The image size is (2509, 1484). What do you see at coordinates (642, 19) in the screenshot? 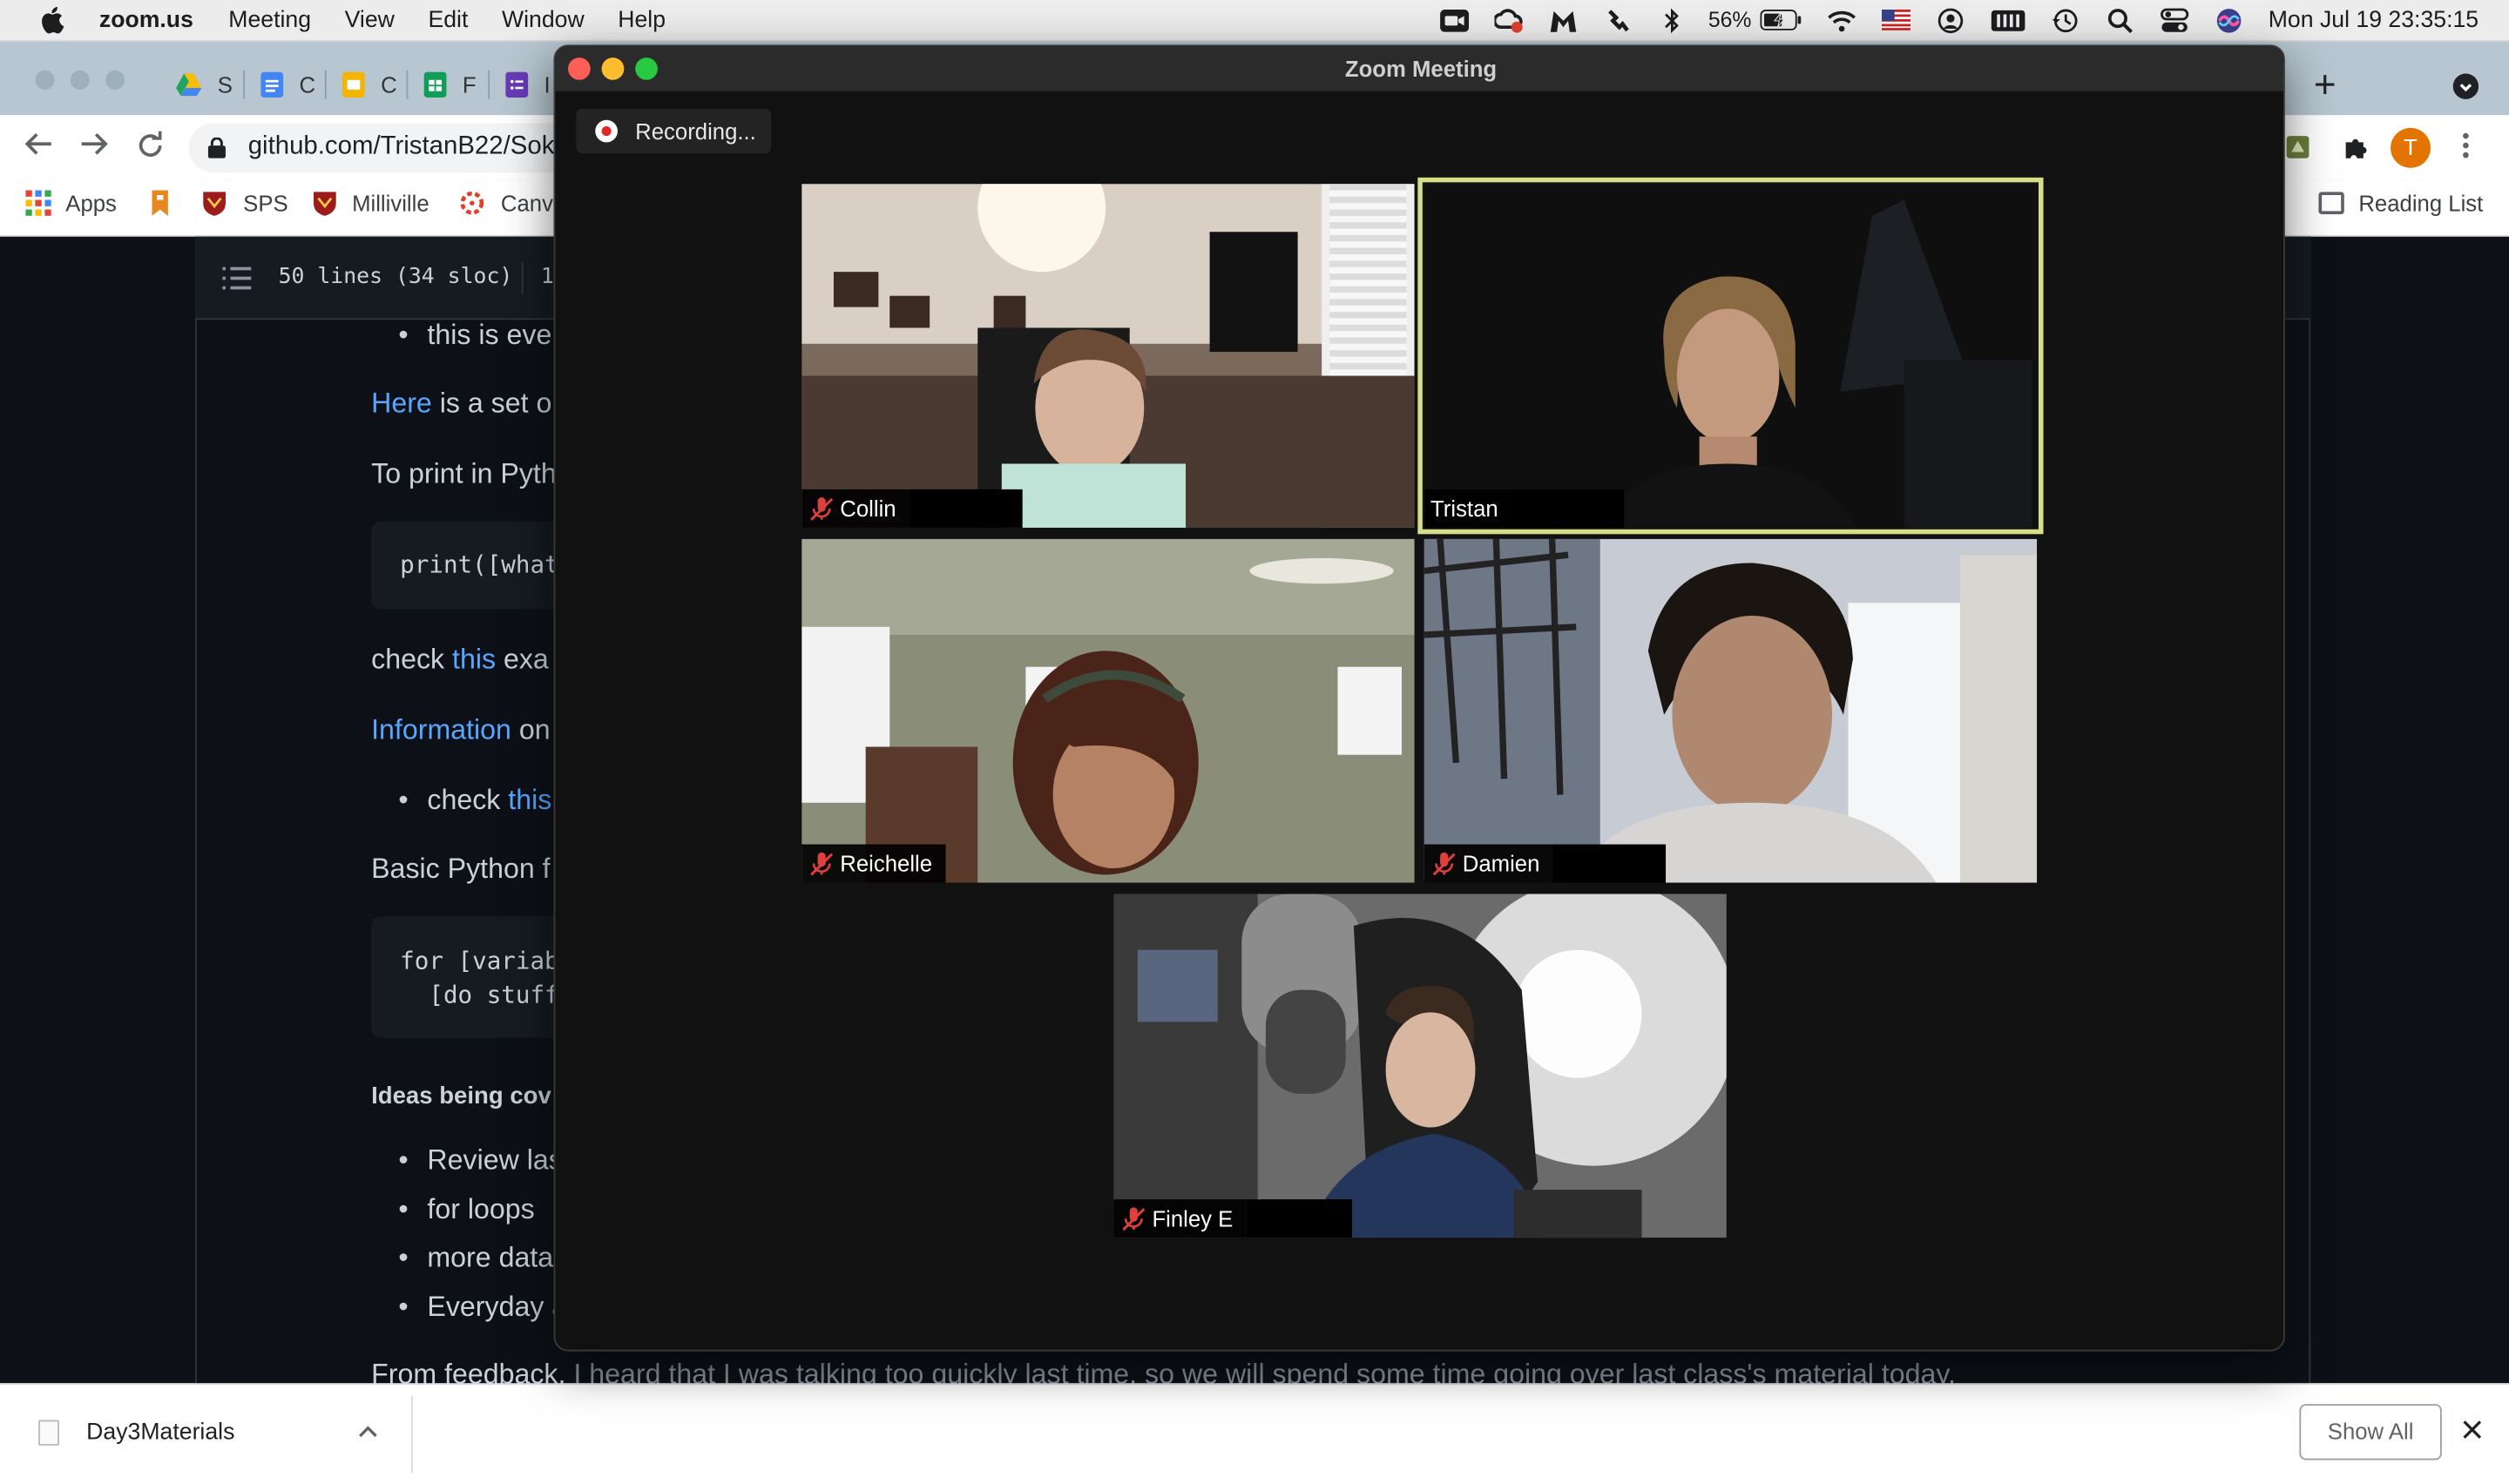
I see `menu-help: Help` at bounding box center [642, 19].